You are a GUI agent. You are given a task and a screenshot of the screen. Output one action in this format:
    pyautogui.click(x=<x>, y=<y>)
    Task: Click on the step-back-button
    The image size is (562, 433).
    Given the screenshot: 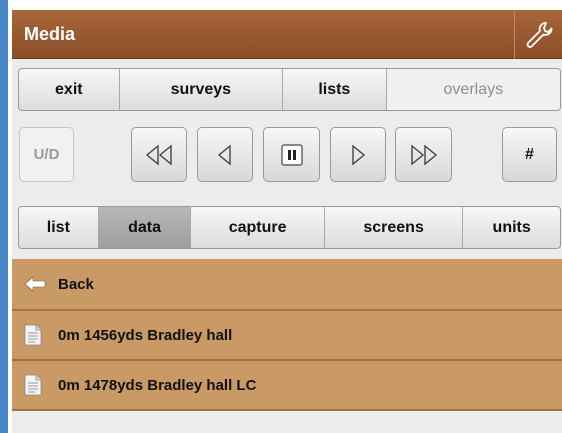 What is the action you would take?
    pyautogui.click(x=225, y=154)
    